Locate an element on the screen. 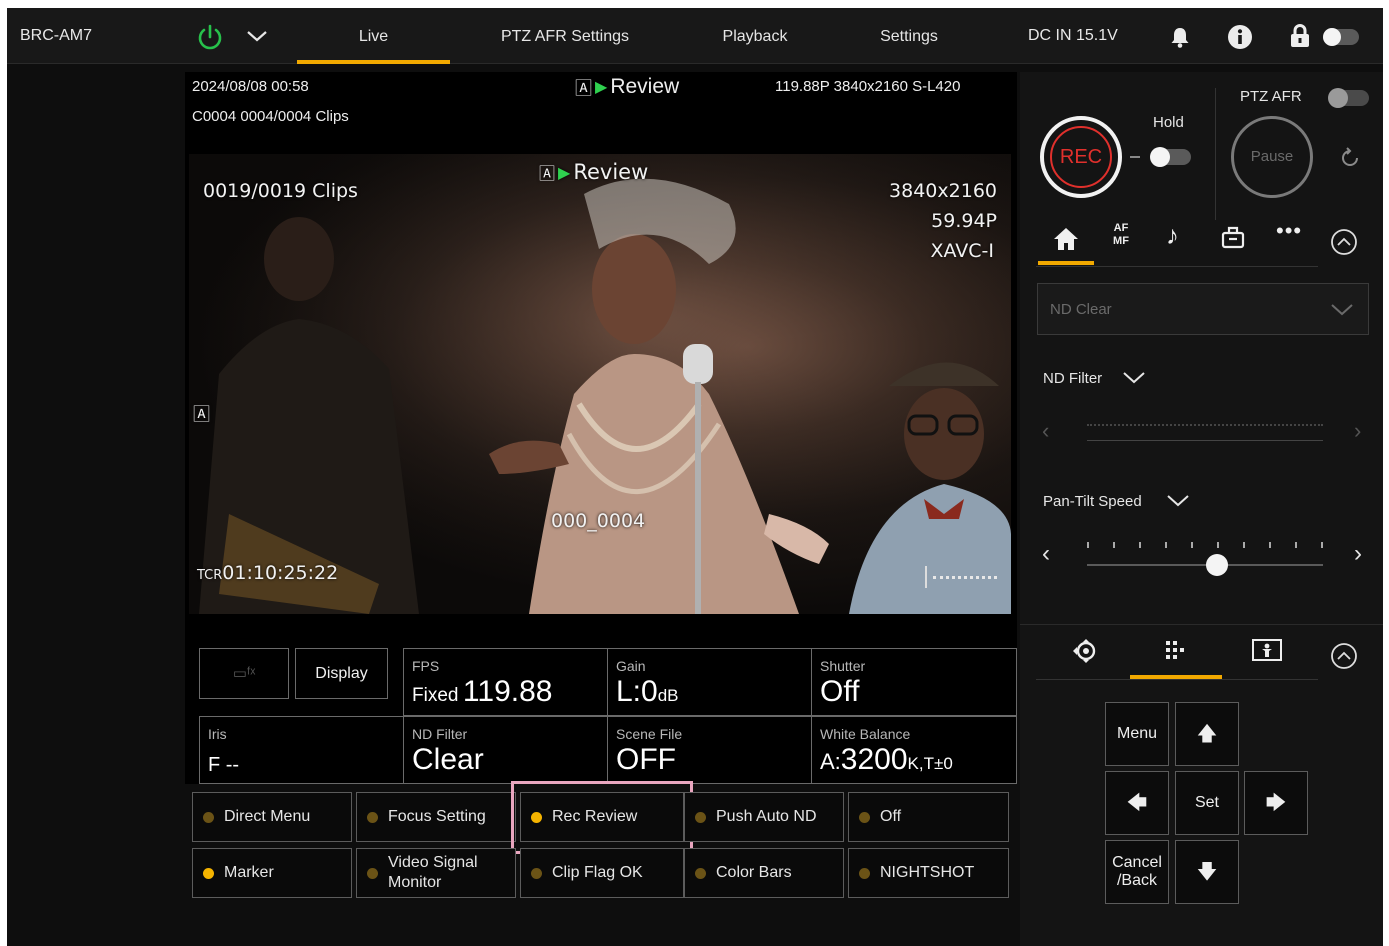 Image resolution: width=1389 pixels, height=946 pixels. power-icon is located at coordinates (210, 37).